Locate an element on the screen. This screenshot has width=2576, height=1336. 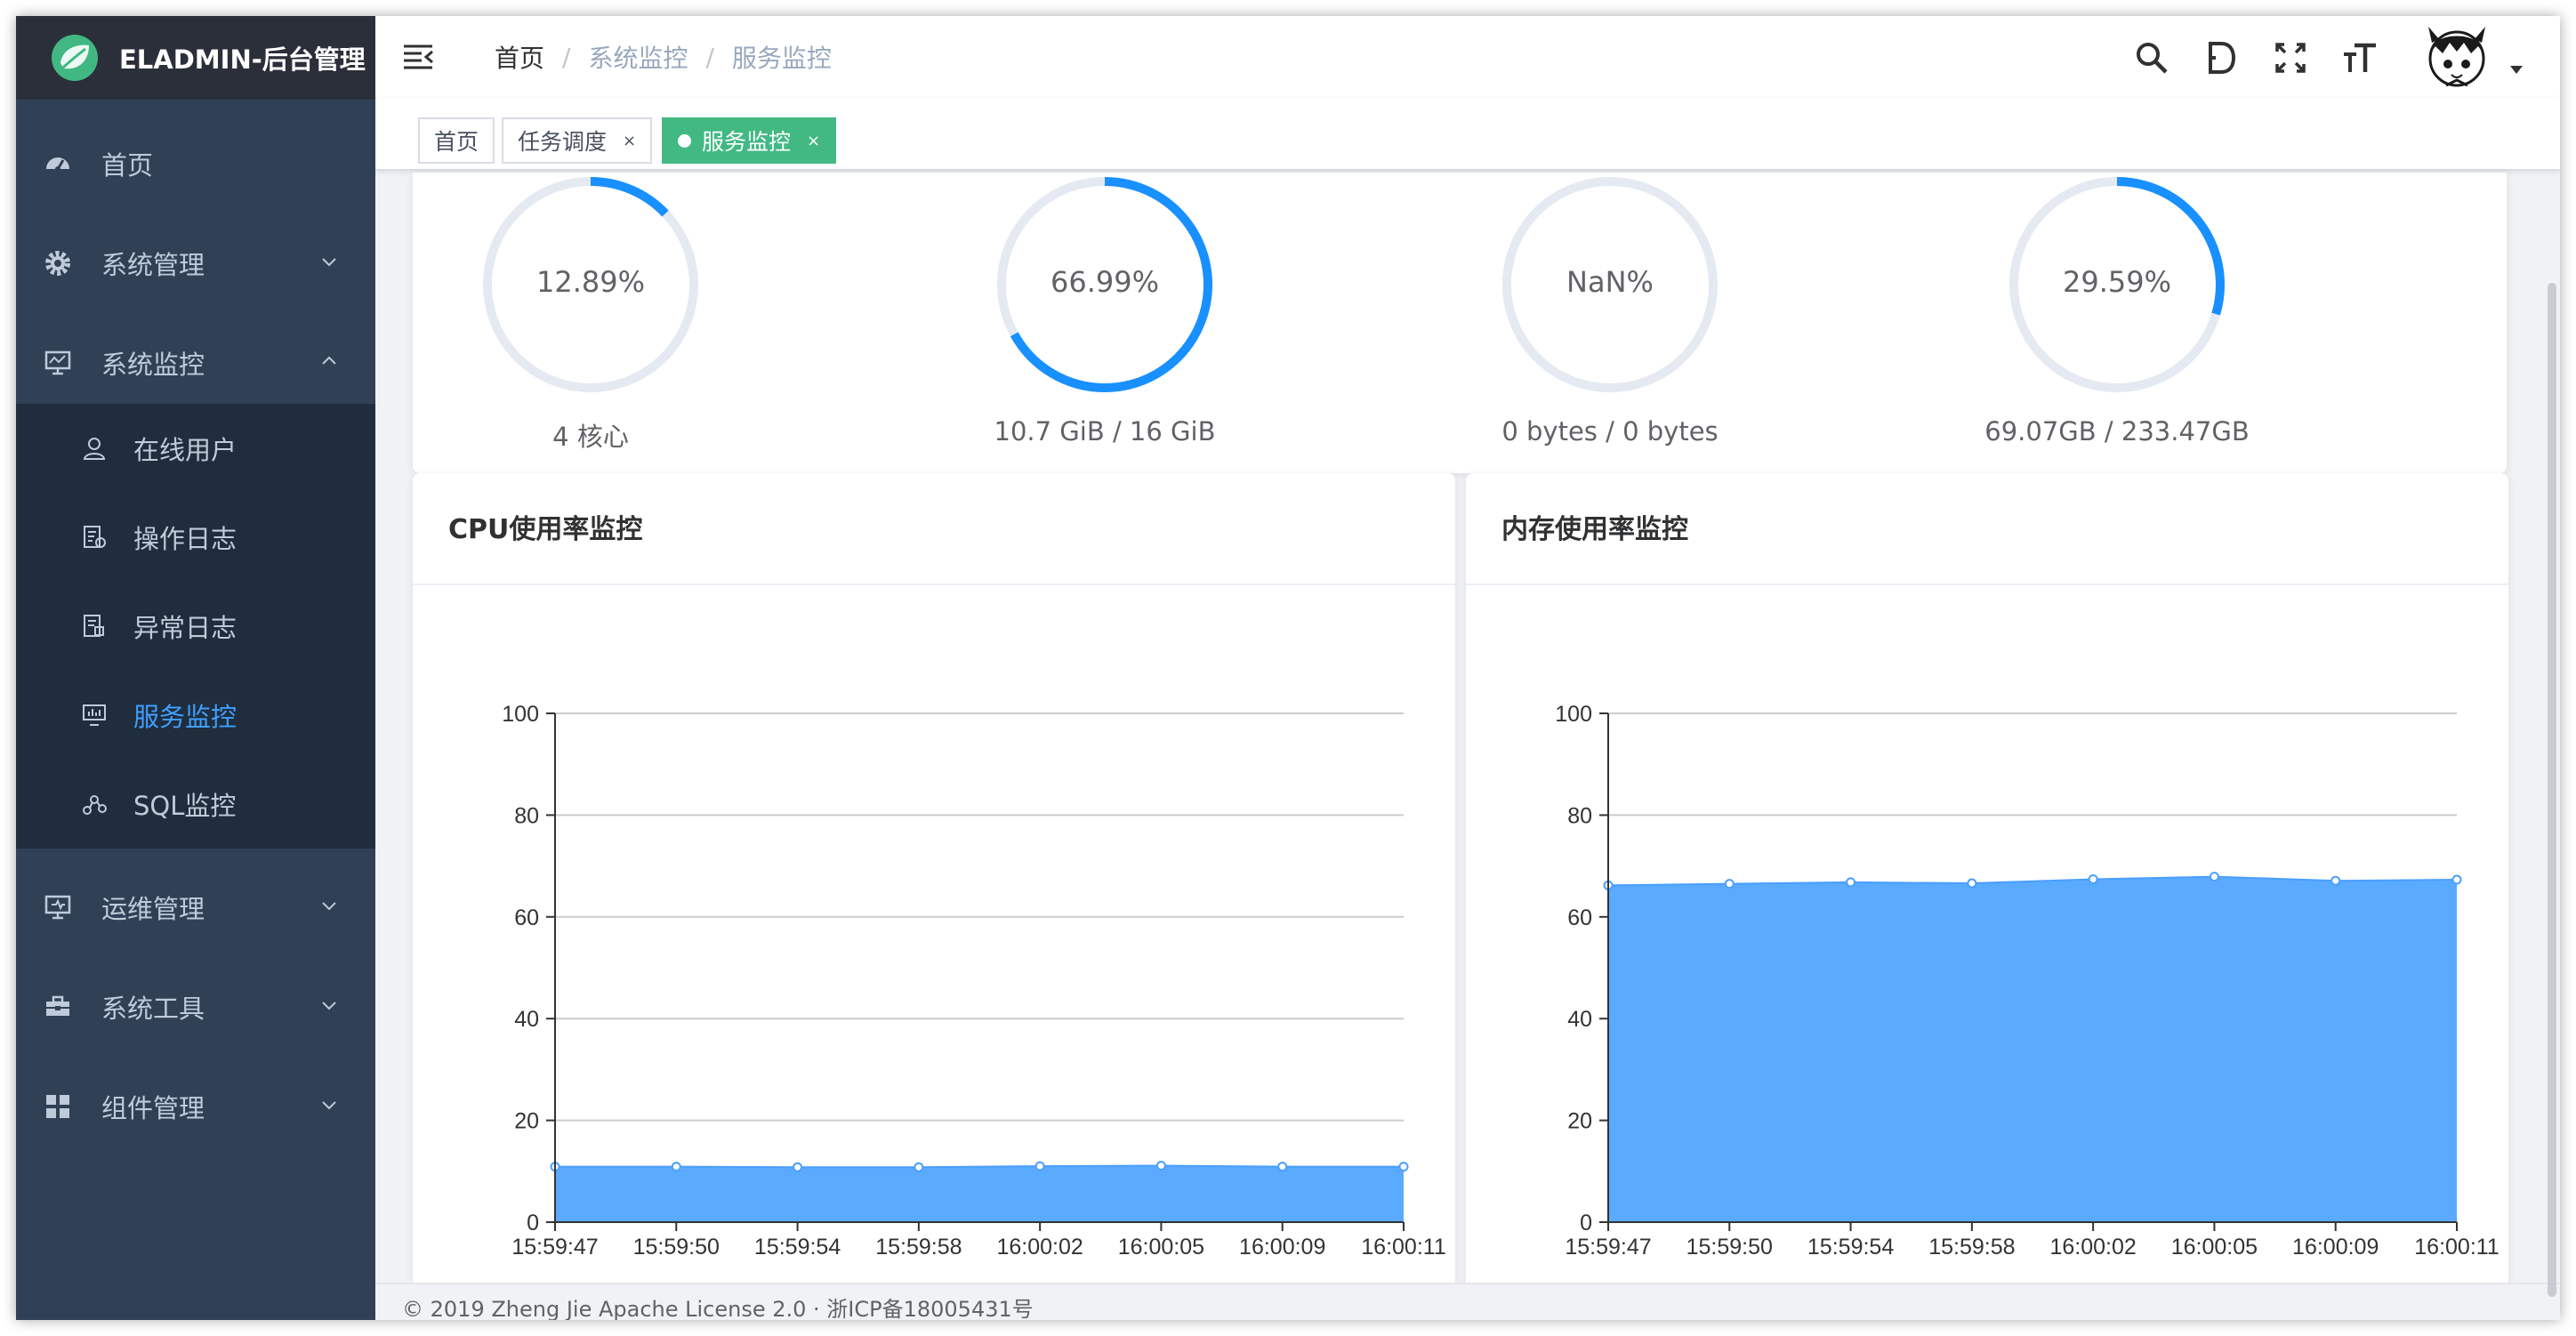
sidebar-item-component-management: 组件管理 is located at coordinates (195, 1106).